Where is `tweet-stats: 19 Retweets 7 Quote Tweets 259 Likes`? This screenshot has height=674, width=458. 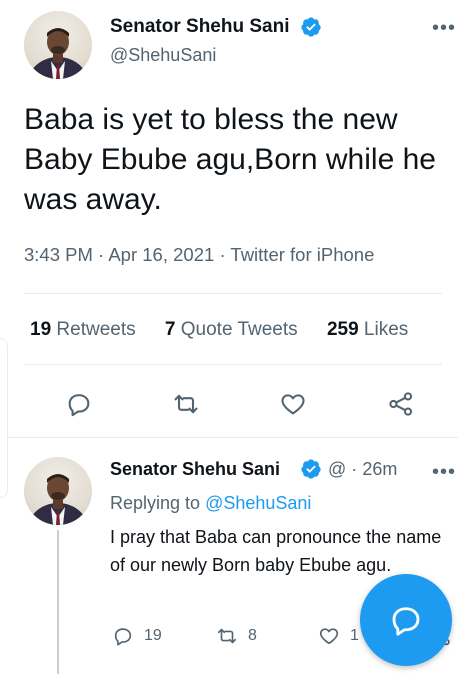 tweet-stats: 19 Retweets 7 Quote Tweets 259 Likes is located at coordinates (219, 330).